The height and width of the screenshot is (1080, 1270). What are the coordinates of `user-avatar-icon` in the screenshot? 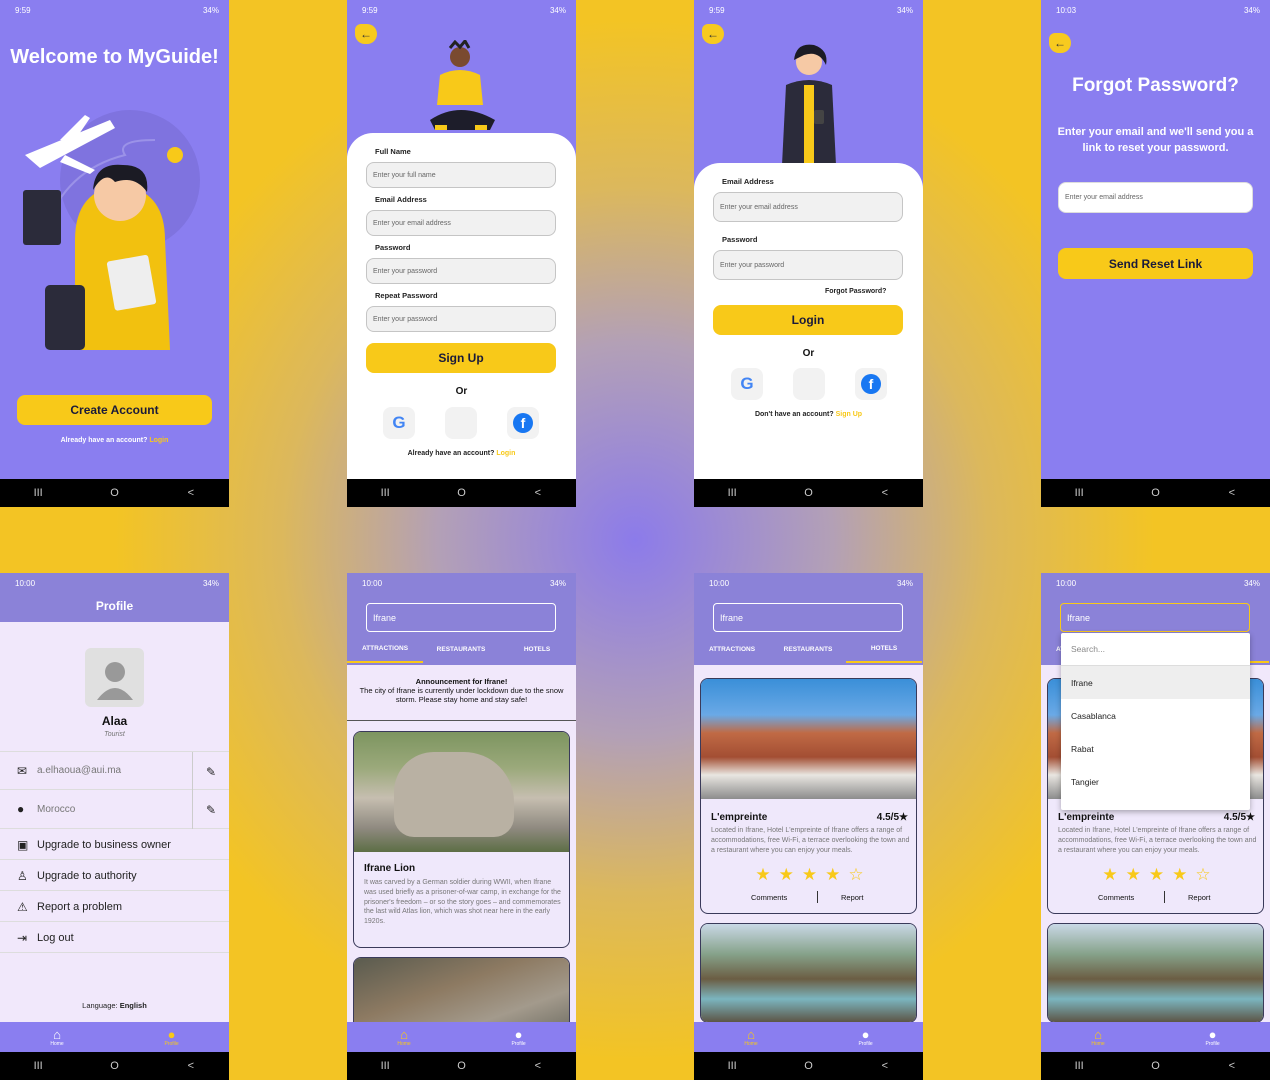 It's located at (114, 680).